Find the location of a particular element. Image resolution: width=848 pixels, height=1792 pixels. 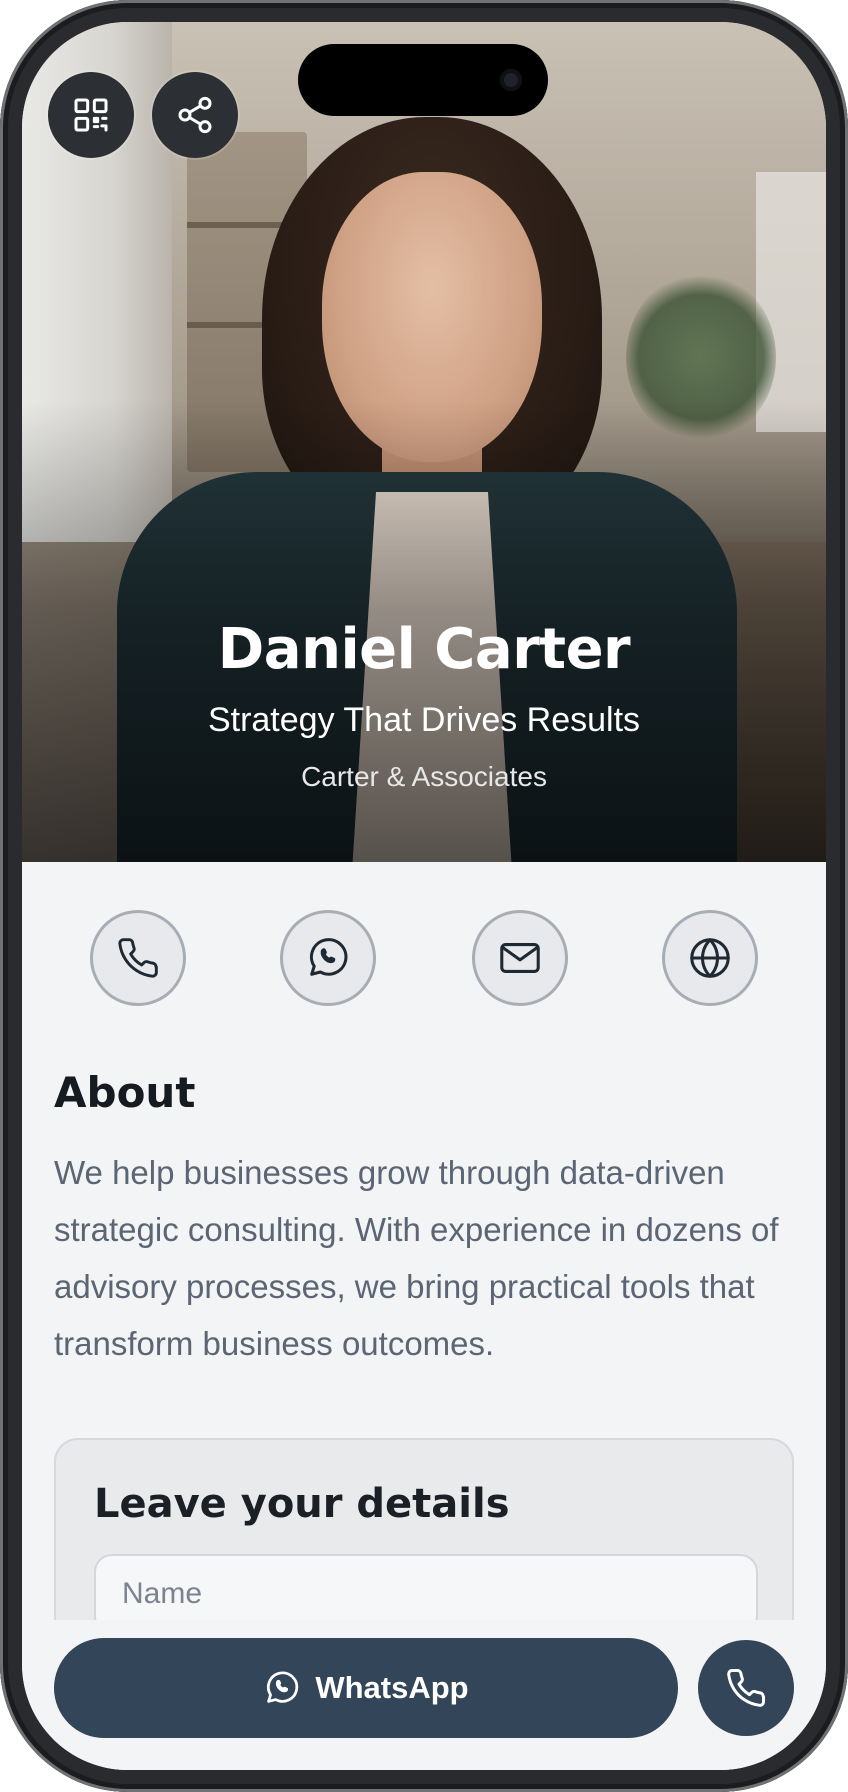

whatsapp-button: WhatsApp is located at coordinates (366, 1688).